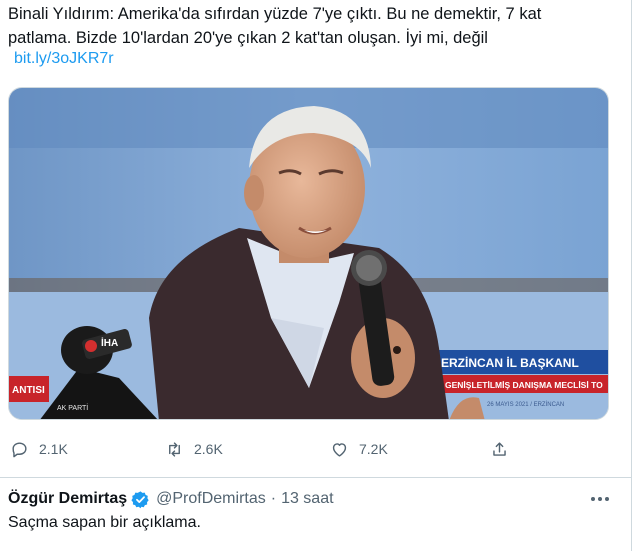  What do you see at coordinates (104, 522) in the screenshot?
I see `reply-text: Saçma sapan bir açıklama.` at bounding box center [104, 522].